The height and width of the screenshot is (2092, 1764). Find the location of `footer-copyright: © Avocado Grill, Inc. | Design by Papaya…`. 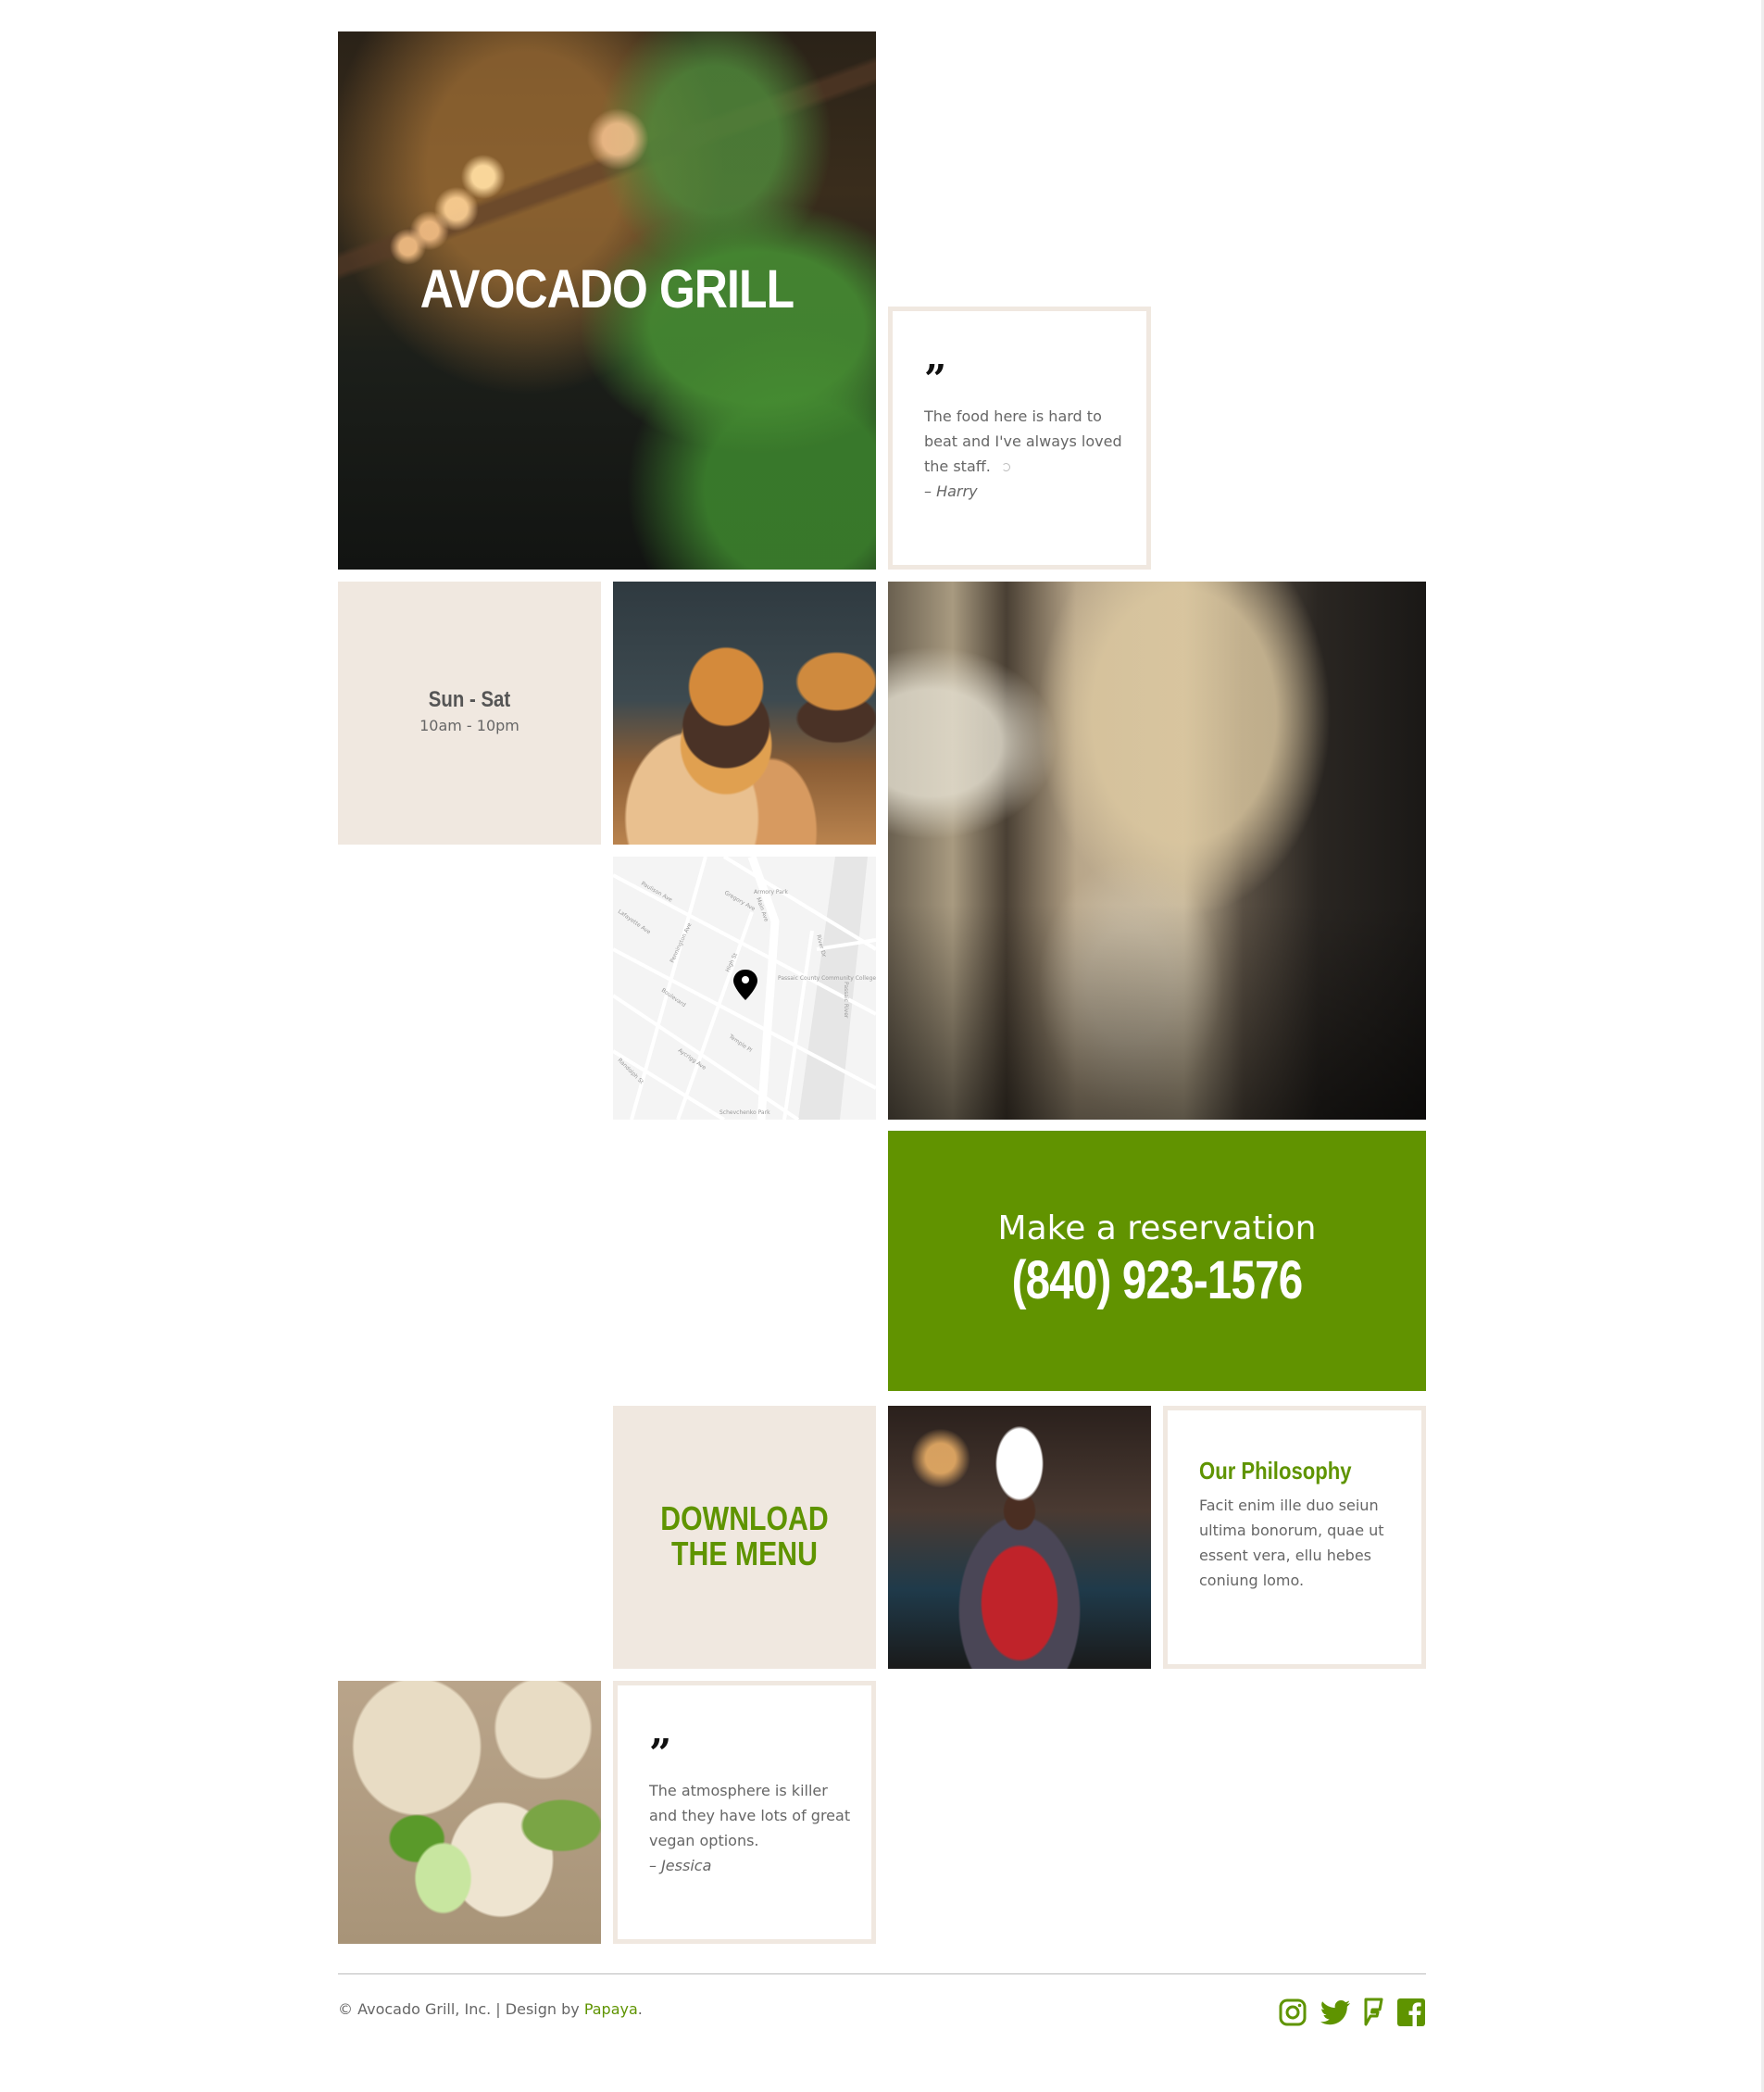

footer-copyright: © Avocado Grill, Inc. | Design by Papaya… is located at coordinates (490, 2009).